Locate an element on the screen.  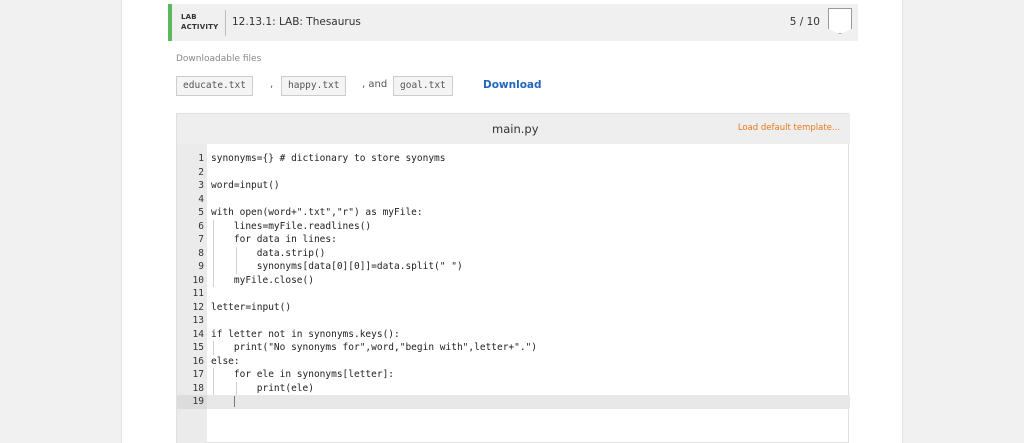
code-line: 18 print(ele) is located at coordinates (521, 388).